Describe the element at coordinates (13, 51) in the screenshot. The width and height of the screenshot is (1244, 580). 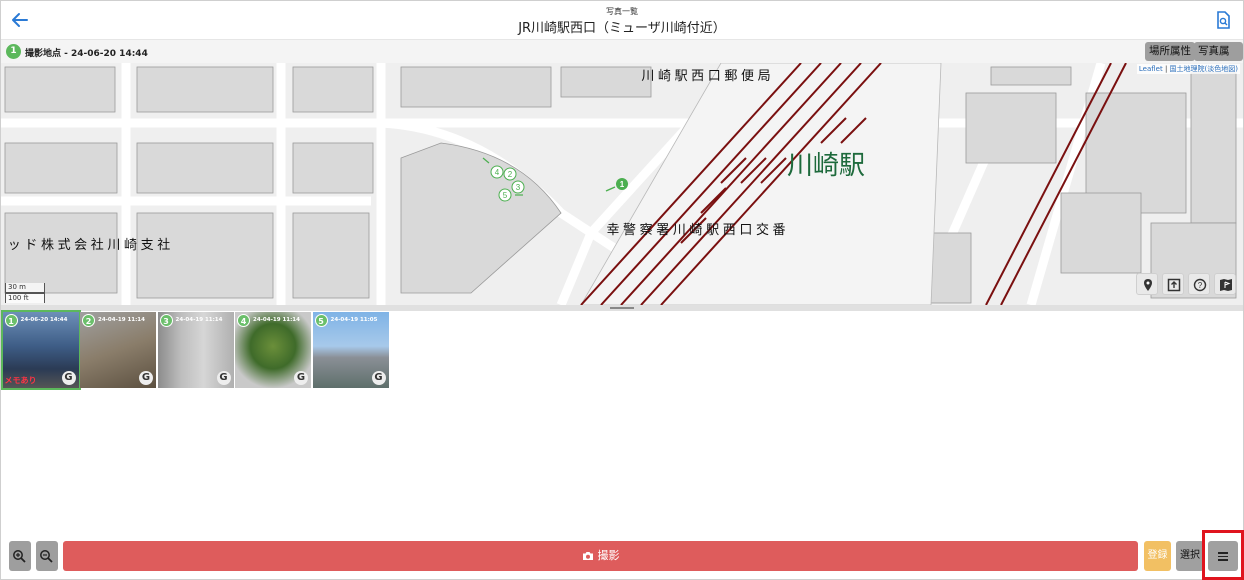
I see `location-number-badge: 1` at that location.